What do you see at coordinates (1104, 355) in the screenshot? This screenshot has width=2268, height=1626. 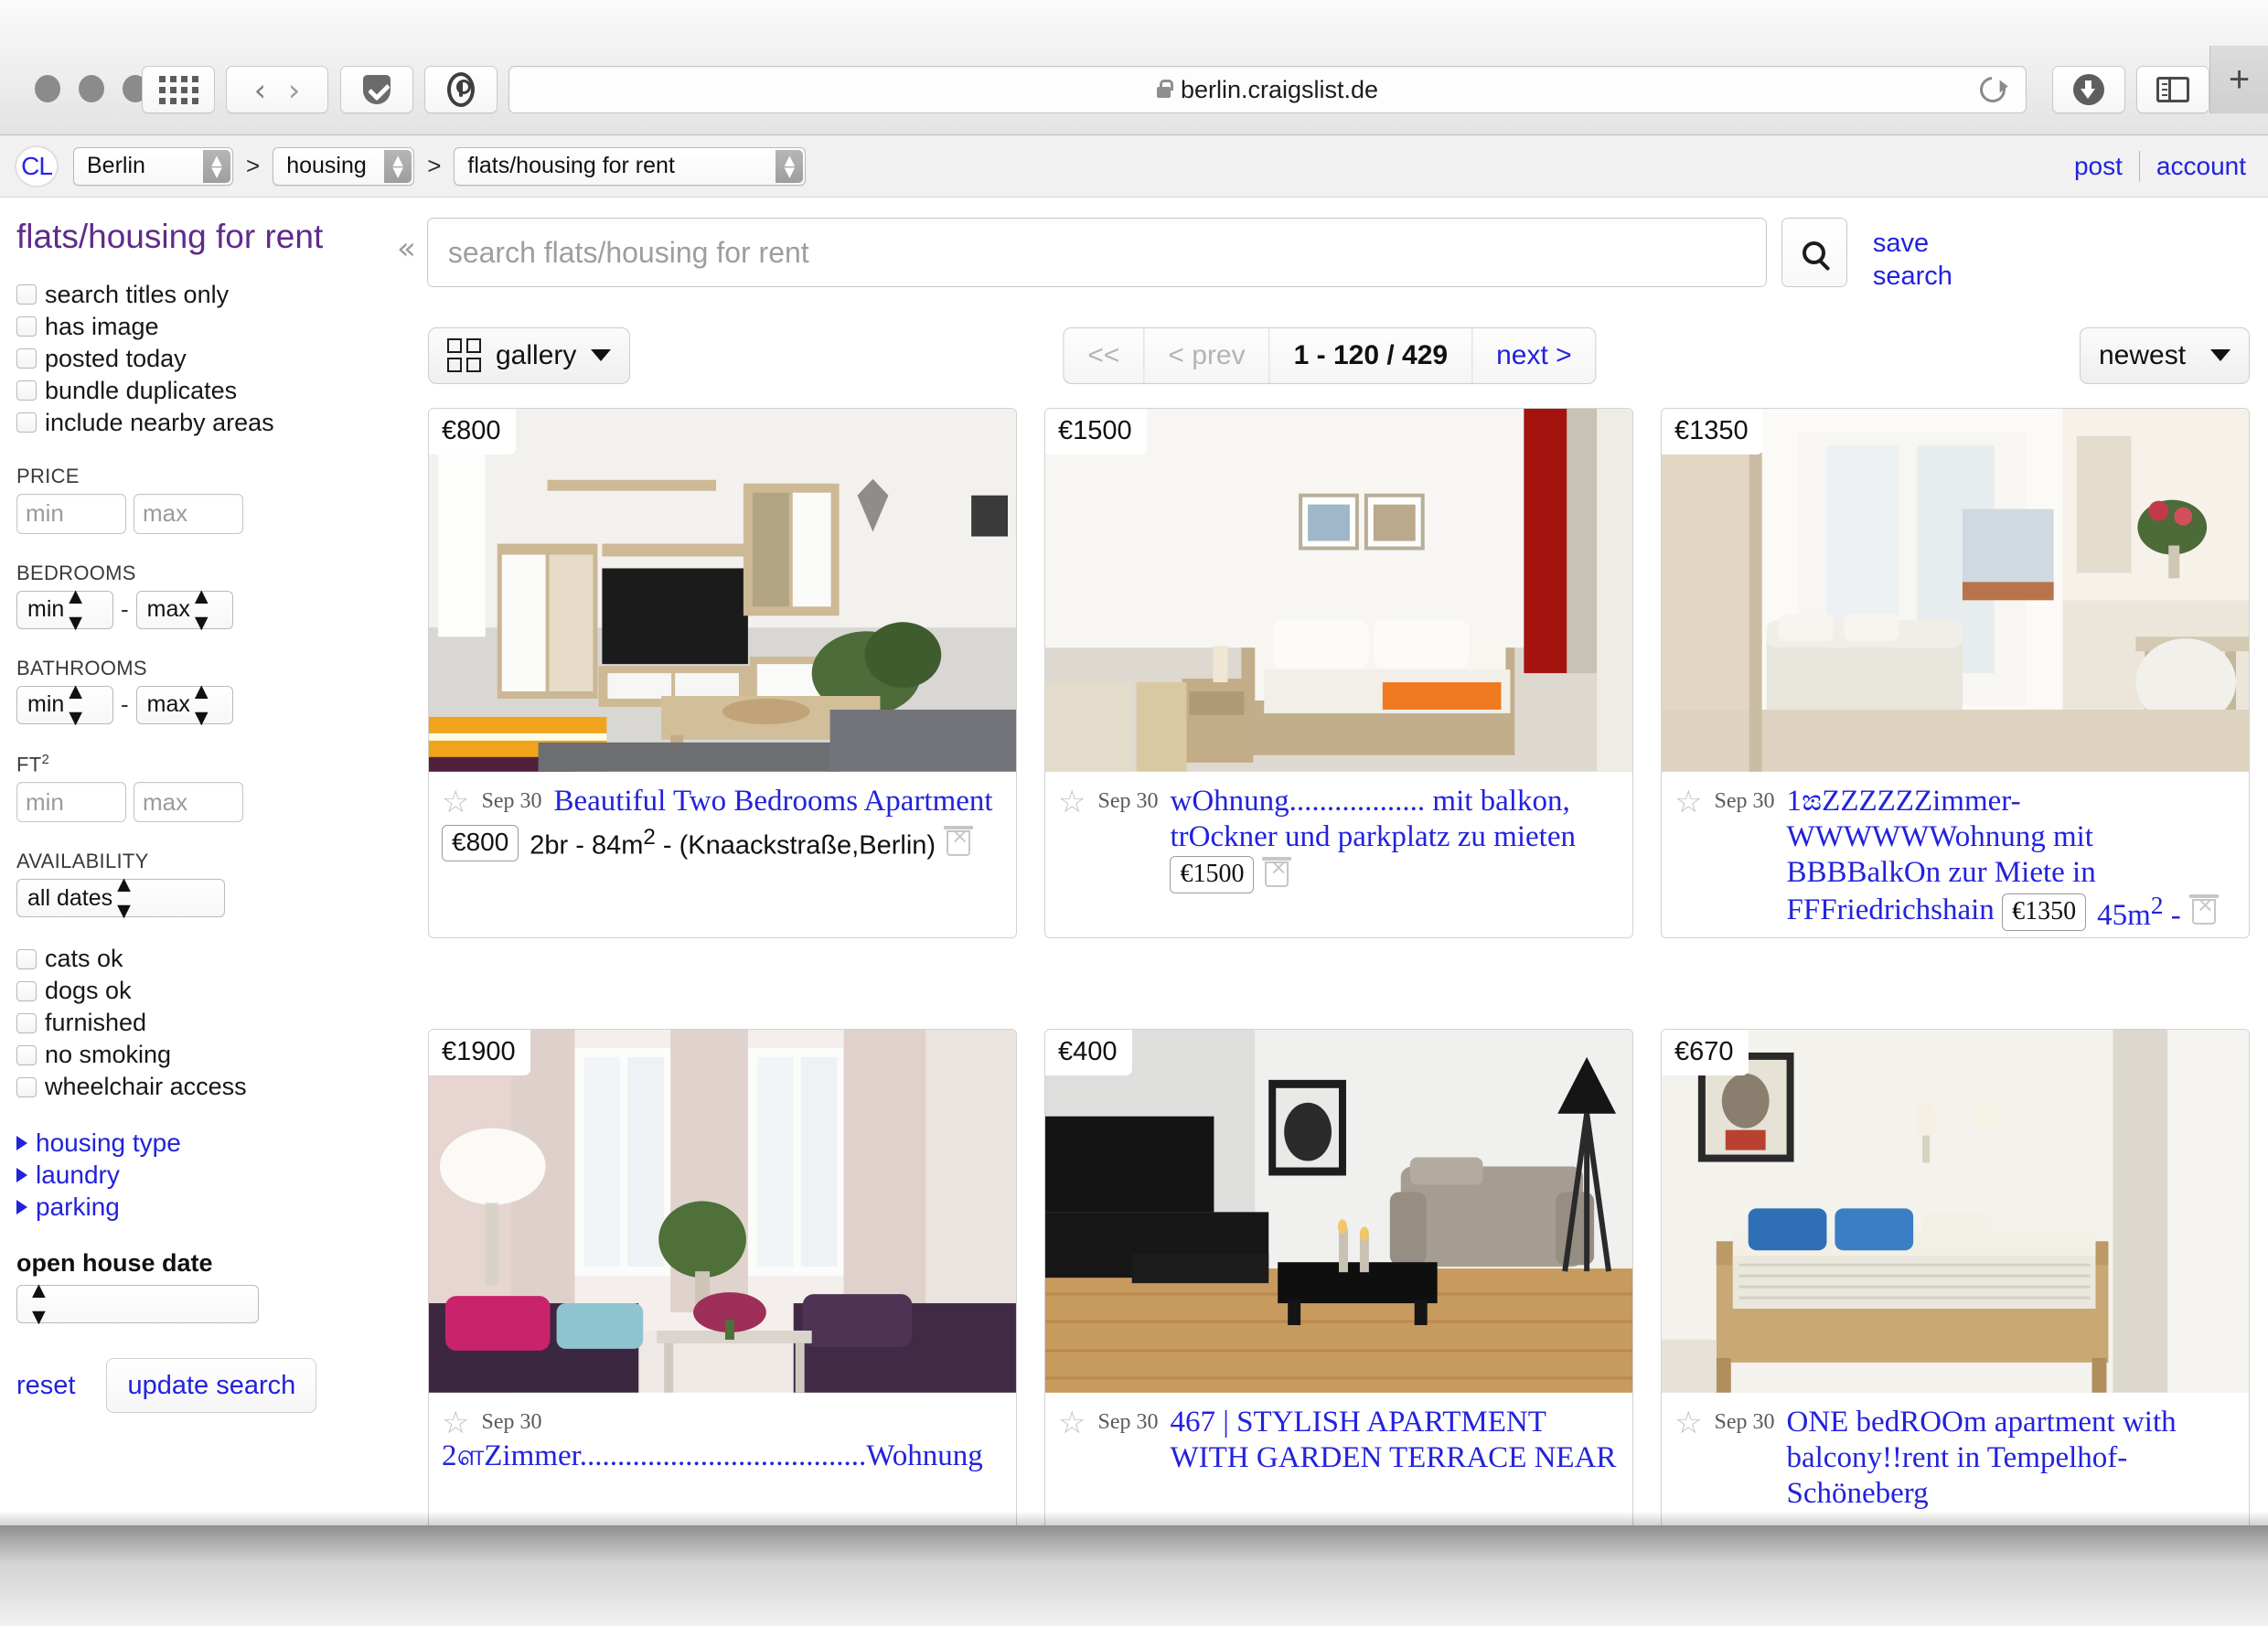 I see `pagination-first-button: <<` at bounding box center [1104, 355].